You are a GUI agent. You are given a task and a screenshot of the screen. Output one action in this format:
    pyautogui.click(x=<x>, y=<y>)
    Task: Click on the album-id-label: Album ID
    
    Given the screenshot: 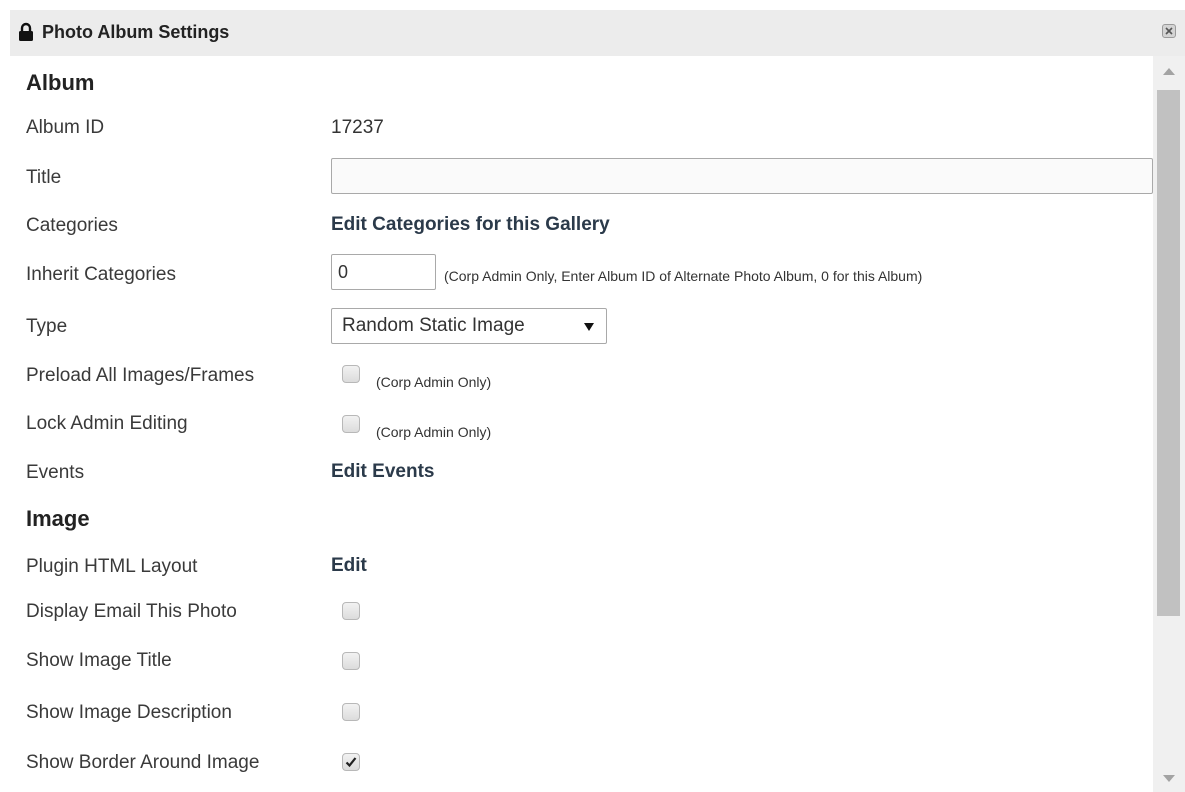 What is the action you would take?
    pyautogui.click(x=65, y=127)
    